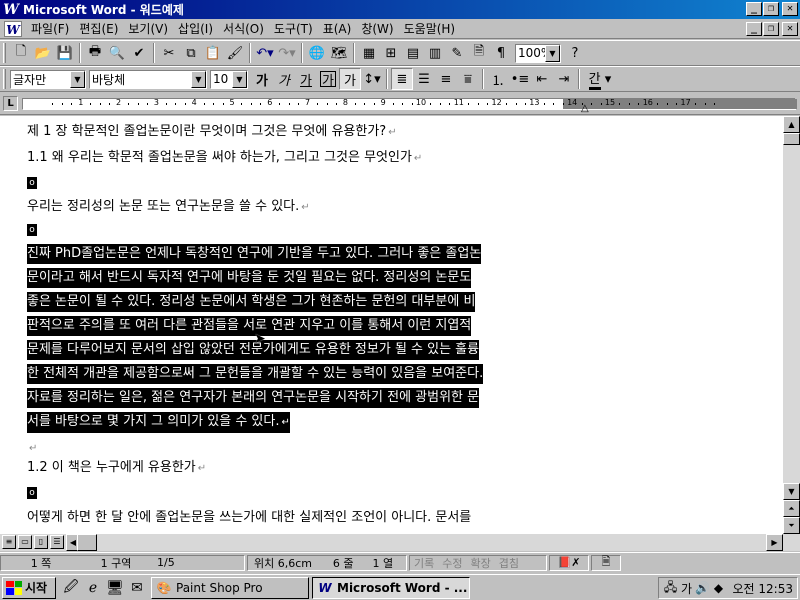 The height and width of the screenshot is (600, 800). Describe the element at coordinates (41, 542) in the screenshot. I see `page-layout-icon: ▯` at that location.